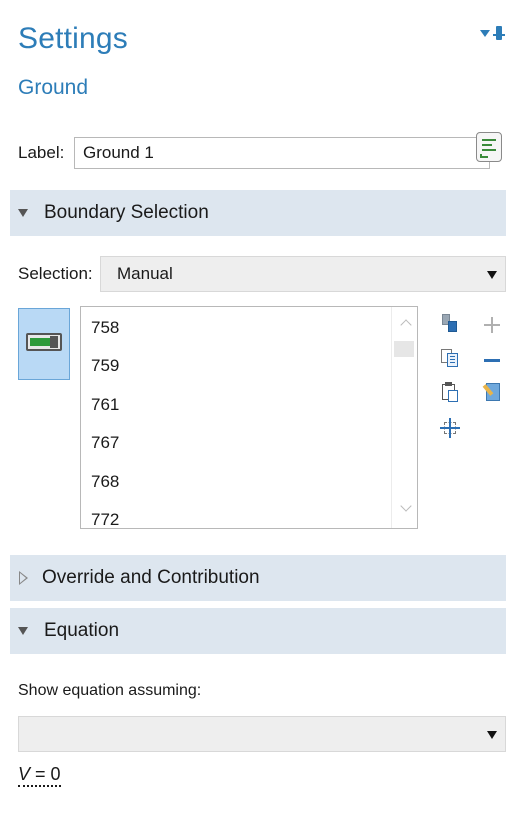 This screenshot has height=819, width=506. I want to click on active-toggle-icon, so click(44, 342).